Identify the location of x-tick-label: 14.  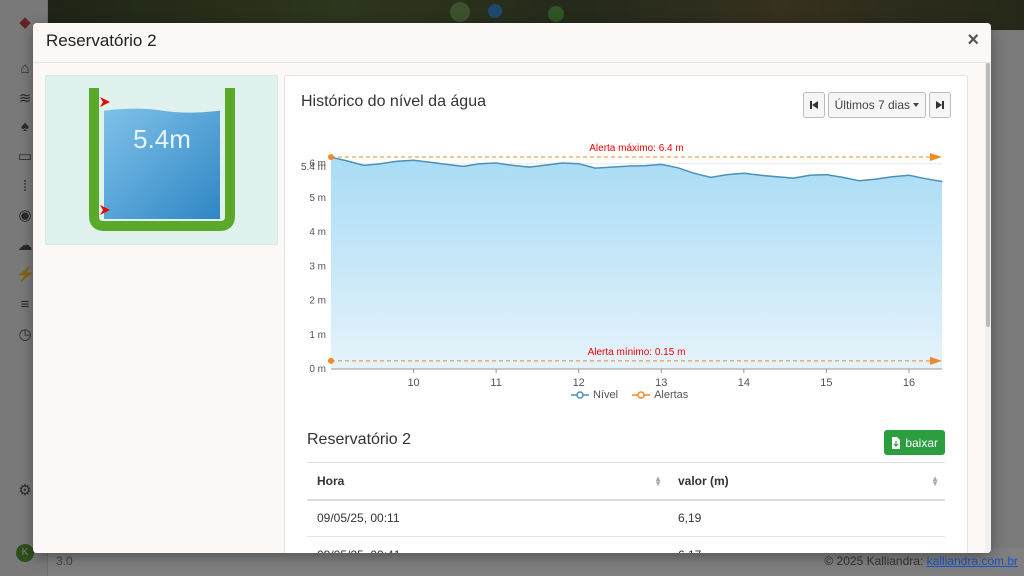
(744, 381).